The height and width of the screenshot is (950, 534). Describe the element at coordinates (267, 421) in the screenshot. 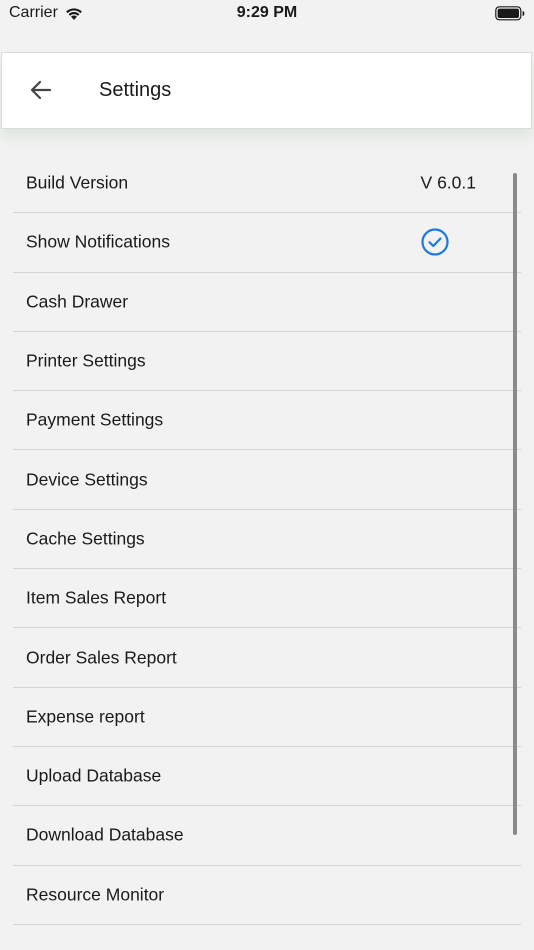

I see `settings-row-payment-settings: Payment Settings` at that location.